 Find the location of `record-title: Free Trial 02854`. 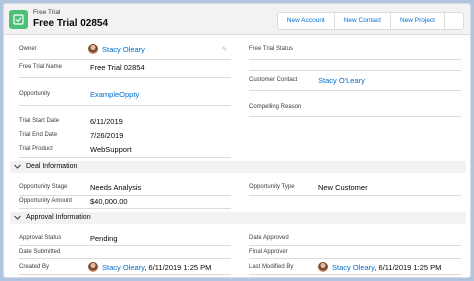

record-title: Free Trial 02854 is located at coordinates (71, 23).